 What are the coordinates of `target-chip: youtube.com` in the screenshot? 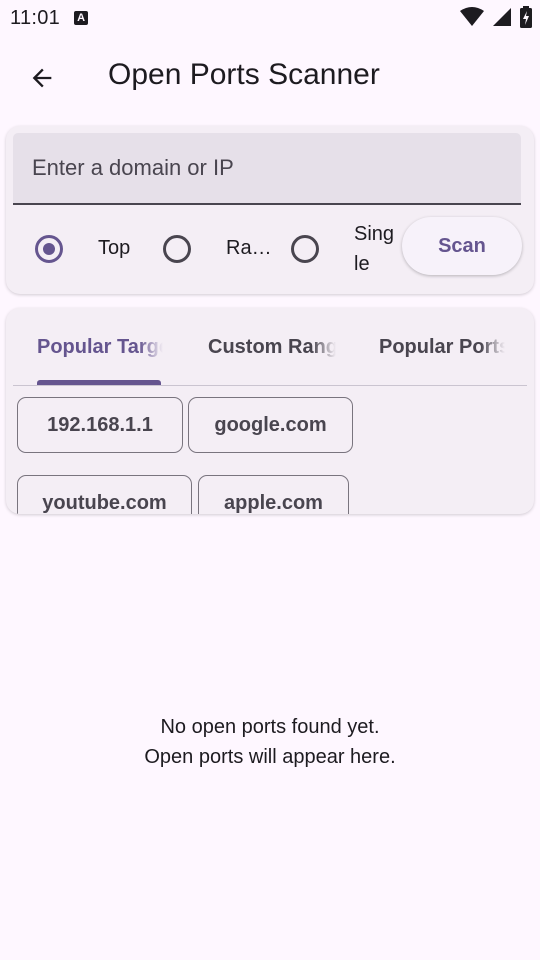 It's located at (104, 494).